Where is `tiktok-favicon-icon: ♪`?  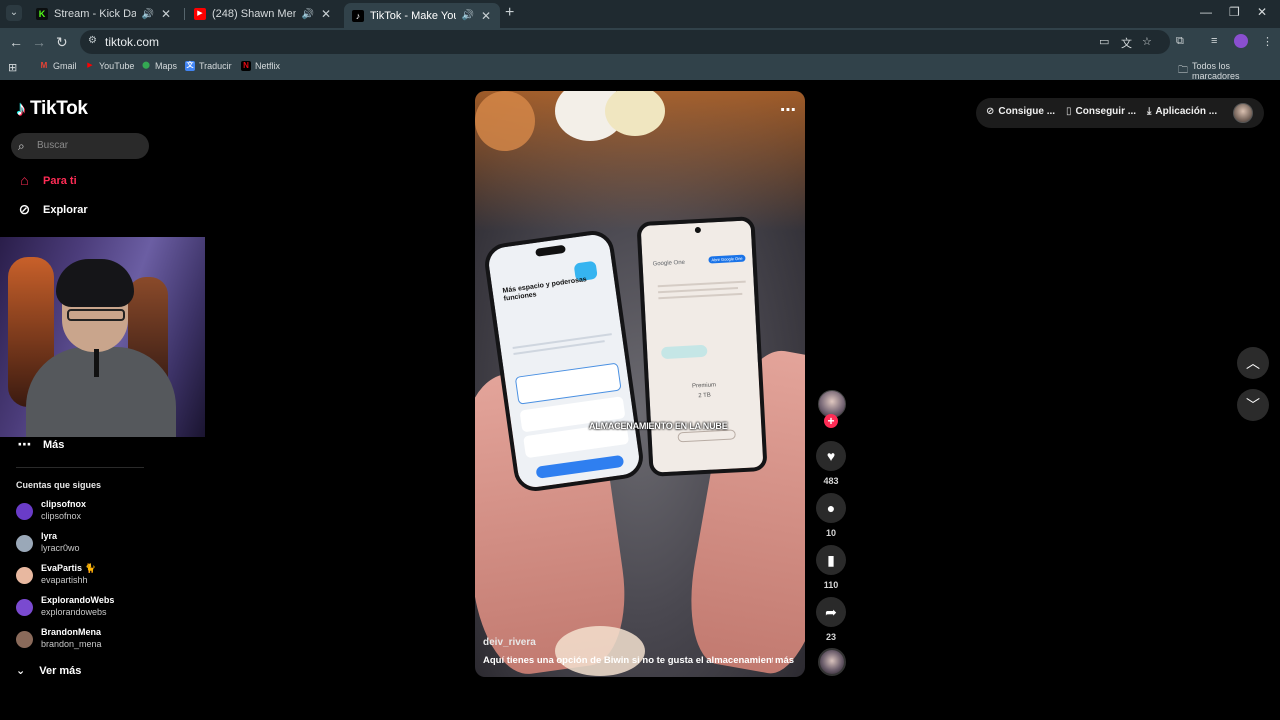
tiktok-favicon-icon: ♪ is located at coordinates (358, 15).